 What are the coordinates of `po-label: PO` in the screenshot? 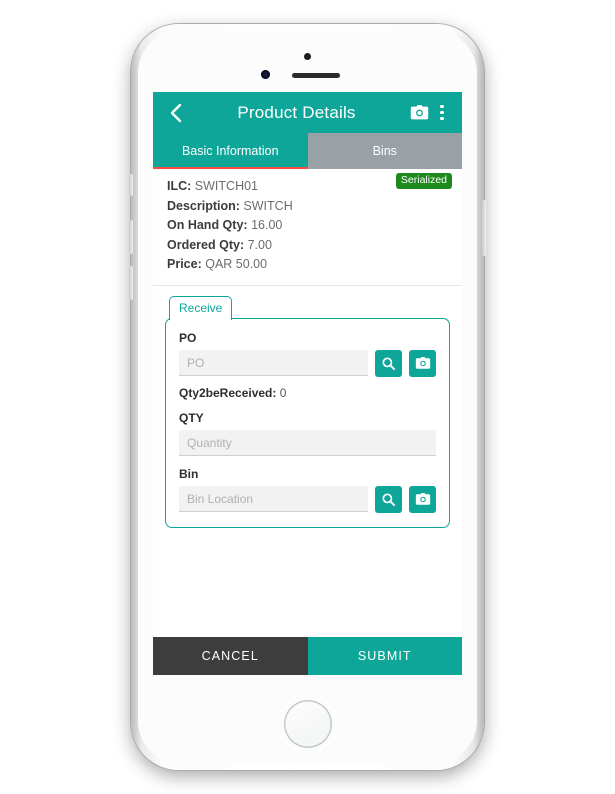 It's located at (188, 338).